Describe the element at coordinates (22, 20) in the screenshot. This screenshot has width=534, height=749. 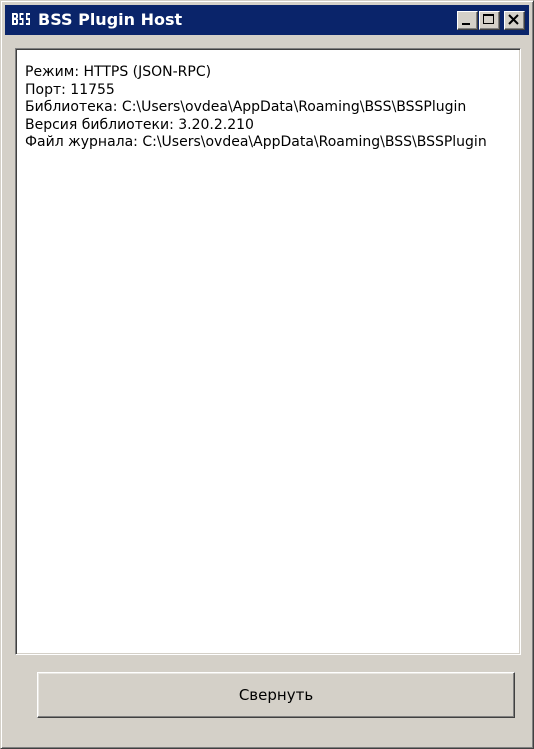
I see `bss-logo-icon` at that location.